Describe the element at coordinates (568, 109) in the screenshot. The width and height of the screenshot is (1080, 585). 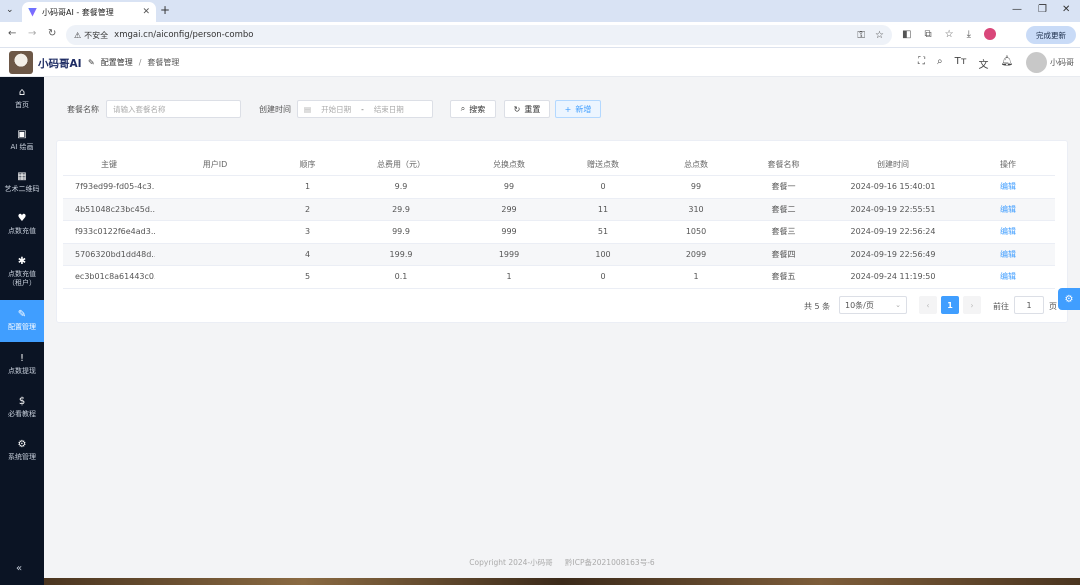
I see `plus-icon: +` at that location.